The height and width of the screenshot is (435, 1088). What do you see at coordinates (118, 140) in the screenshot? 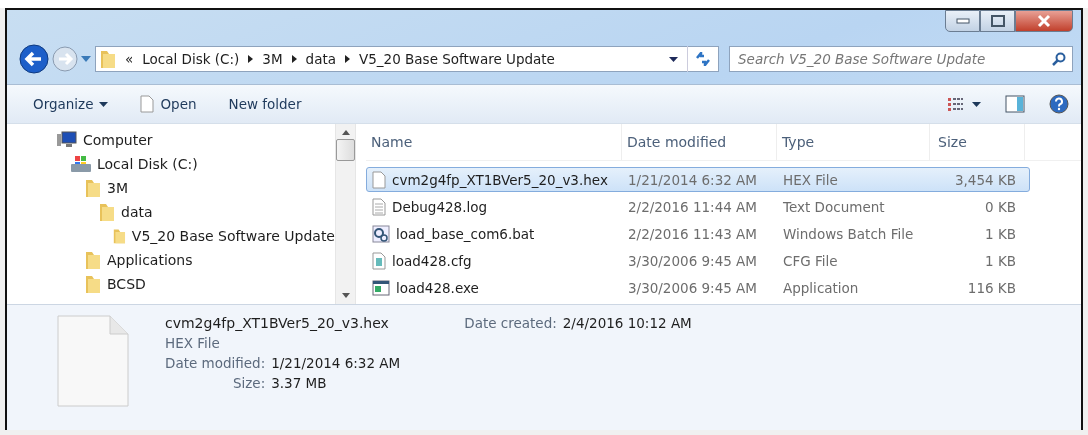
I see `tree-item: Computer` at bounding box center [118, 140].